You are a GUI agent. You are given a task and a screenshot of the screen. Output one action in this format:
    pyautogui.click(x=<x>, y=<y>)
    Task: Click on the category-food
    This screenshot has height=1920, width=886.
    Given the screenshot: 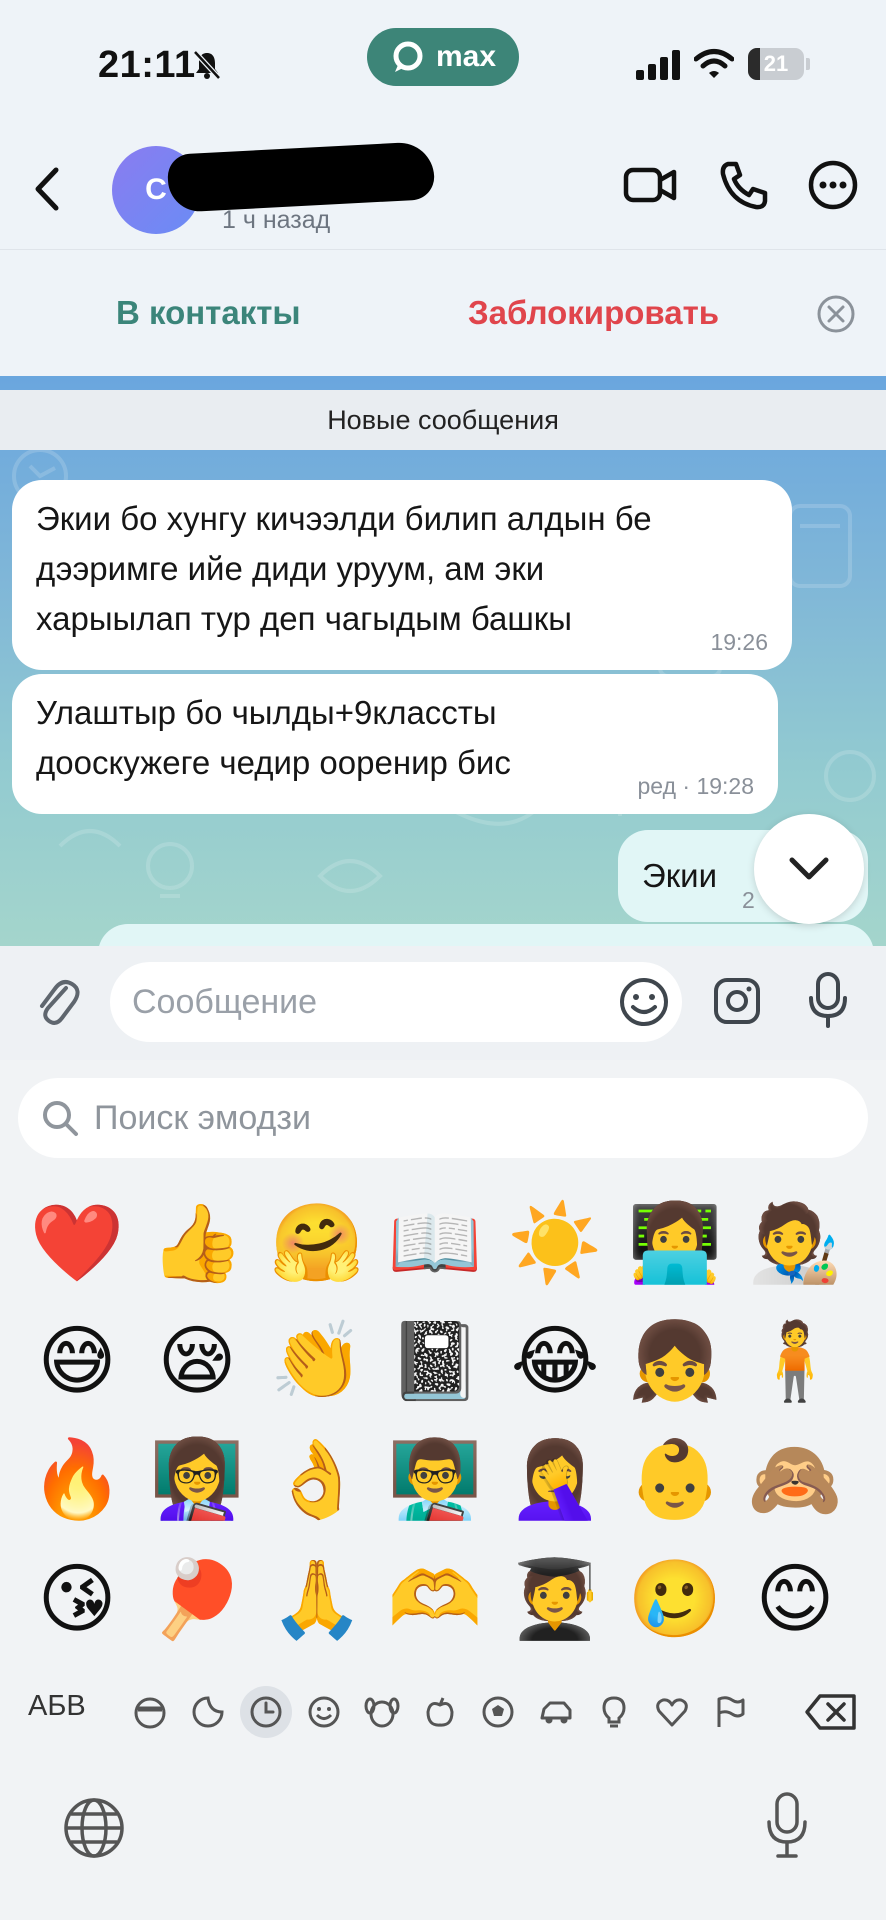 What is the action you would take?
    pyautogui.click(x=440, y=1712)
    